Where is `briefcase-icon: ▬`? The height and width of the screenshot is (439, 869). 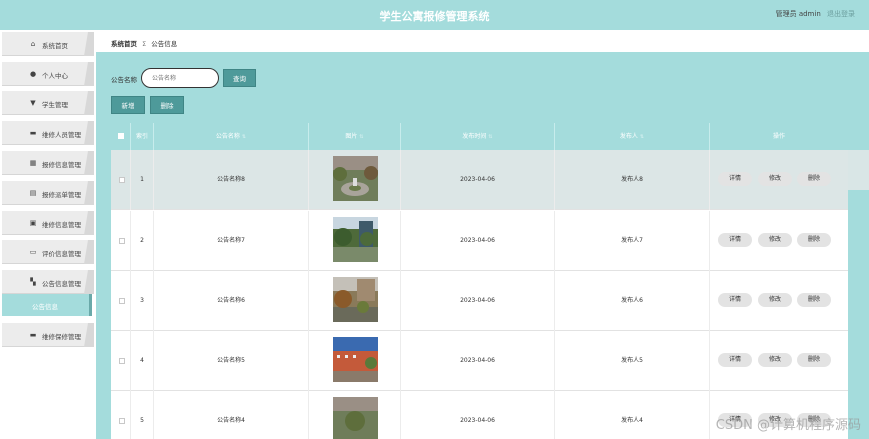
briefcase-icon: ▬ is located at coordinates (33, 133).